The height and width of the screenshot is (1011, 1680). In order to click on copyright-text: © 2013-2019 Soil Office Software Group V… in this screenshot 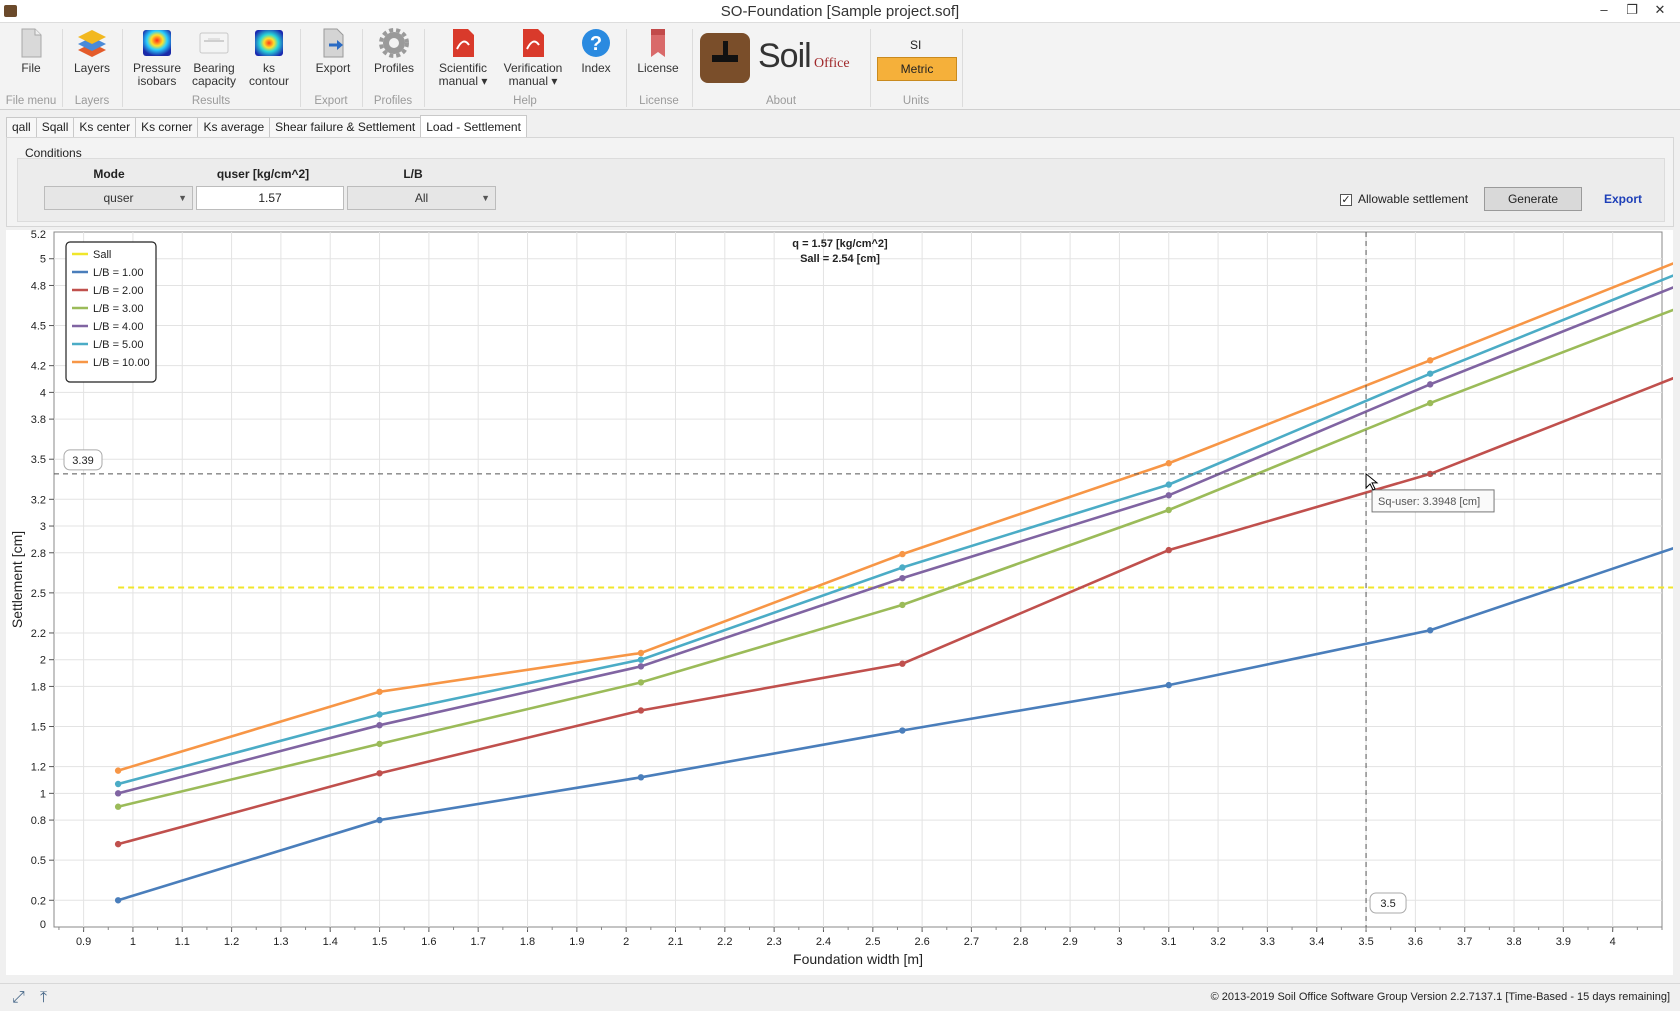, I will do `click(1440, 997)`.